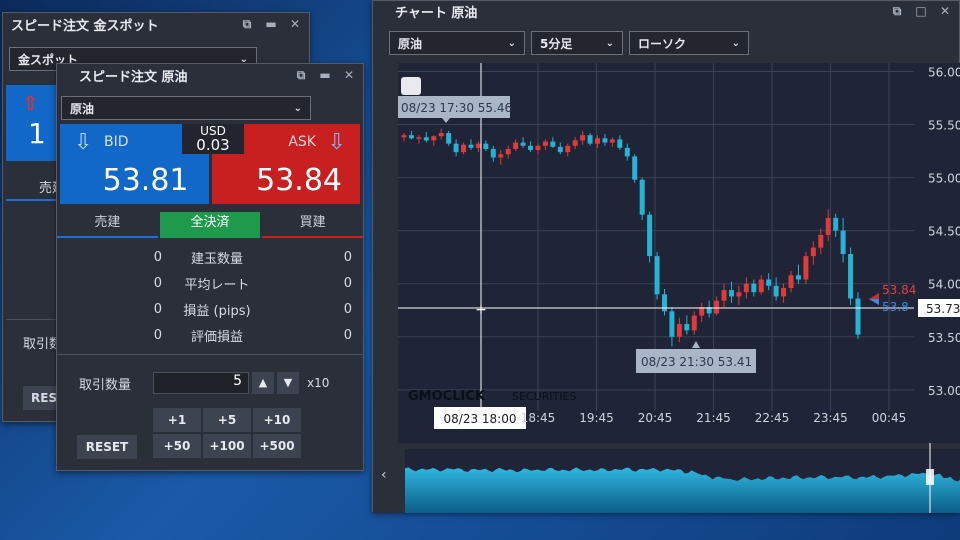  I want to click on chevron-down-icon: ⌄, so click(735, 43).